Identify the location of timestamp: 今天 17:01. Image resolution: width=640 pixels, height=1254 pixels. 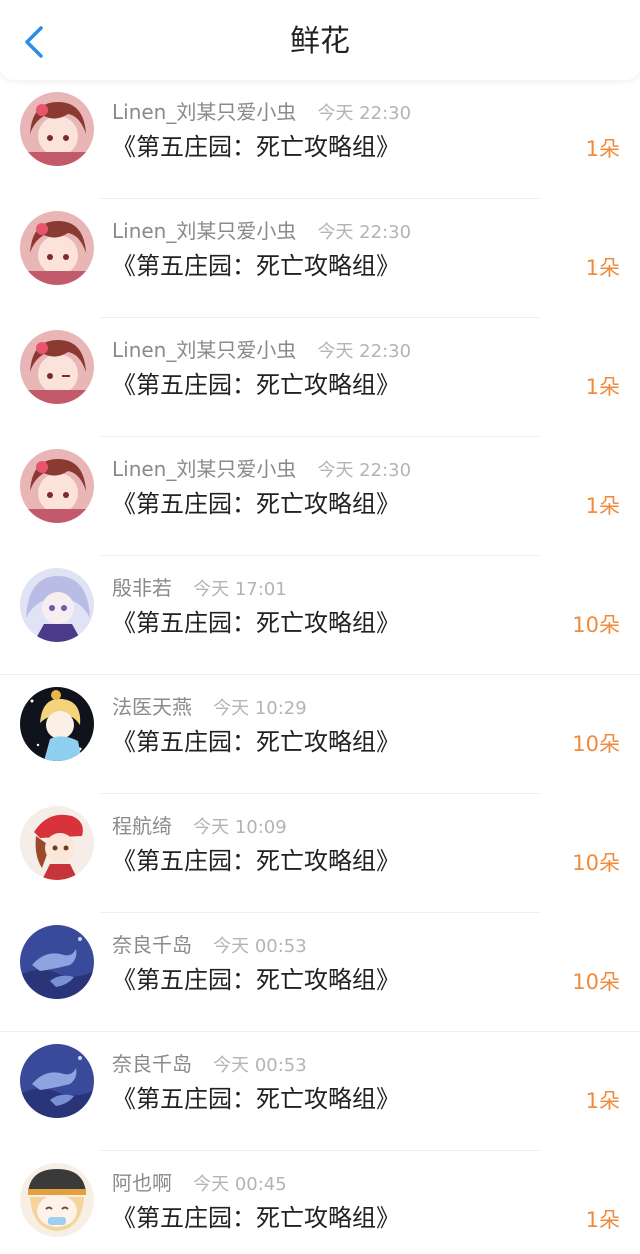
(240, 589).